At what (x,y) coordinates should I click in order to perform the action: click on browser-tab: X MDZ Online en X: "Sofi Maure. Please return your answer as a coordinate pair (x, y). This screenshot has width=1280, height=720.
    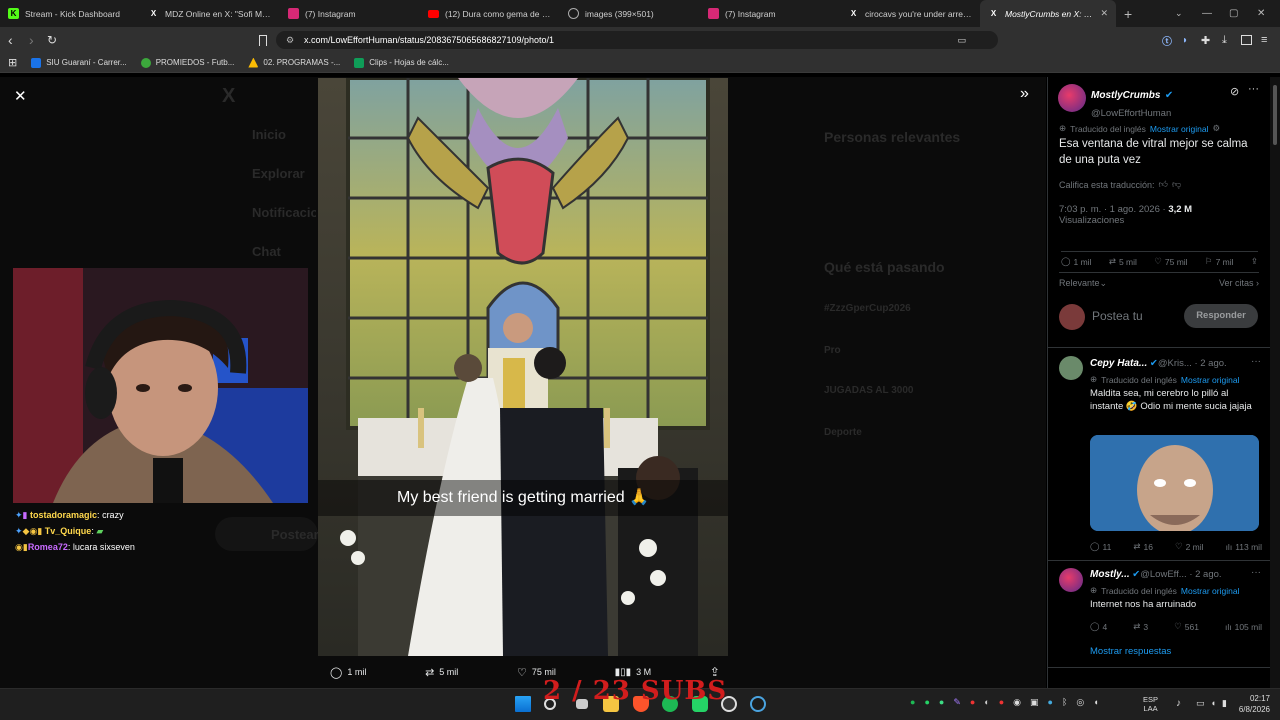
    Looking at the image, I should click on (210, 13).